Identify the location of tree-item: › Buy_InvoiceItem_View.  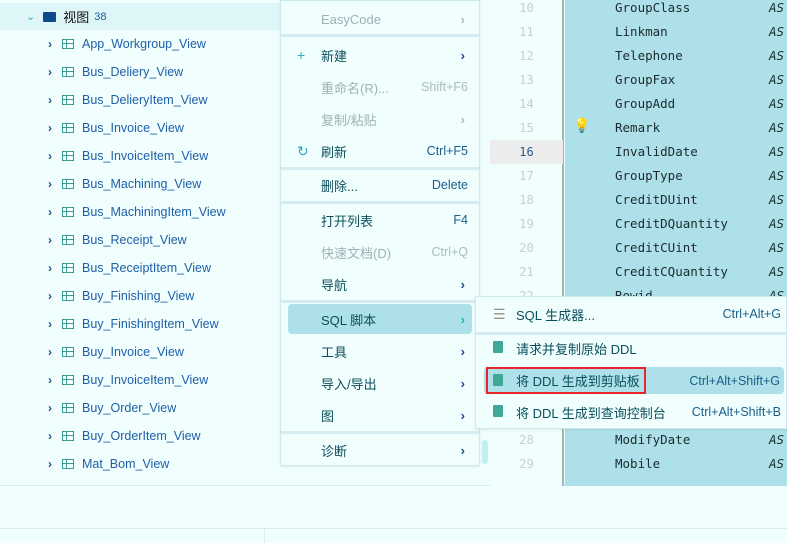
(140, 380).